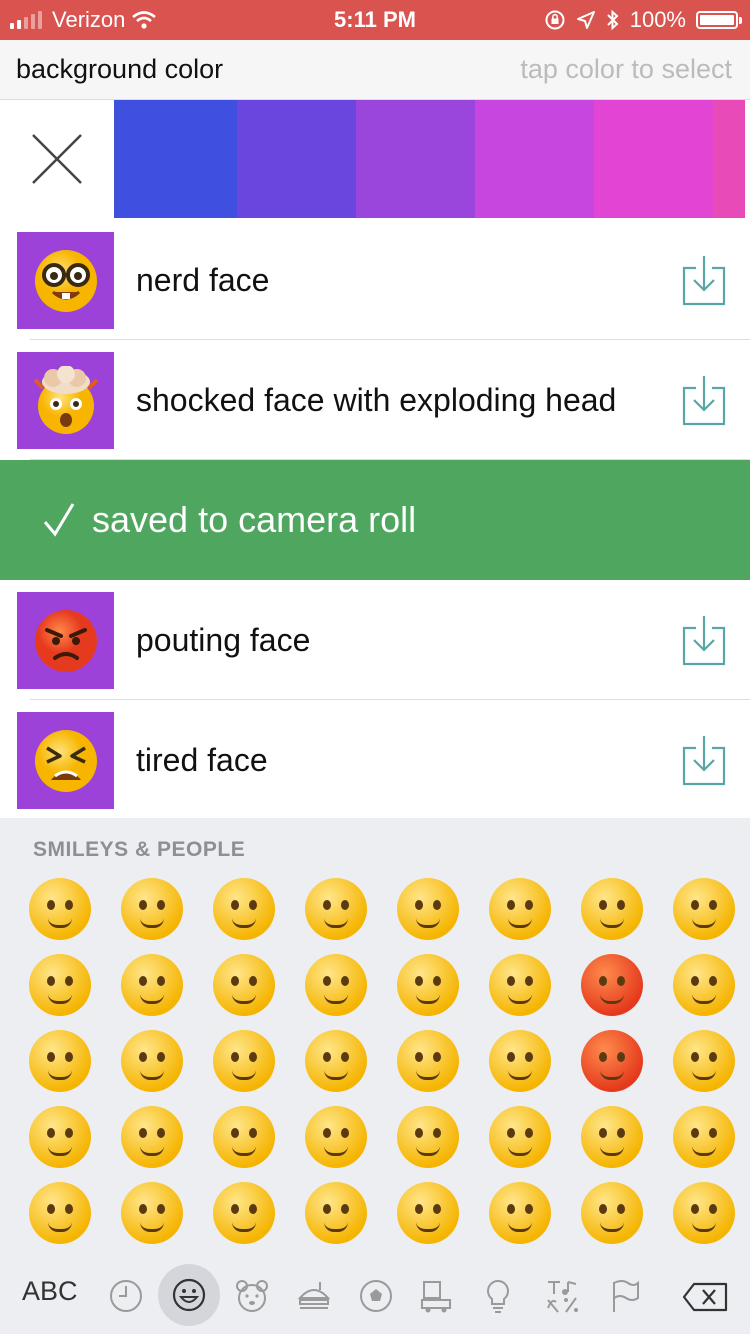 The height and width of the screenshot is (1334, 750). I want to click on status-right: 100%, so click(643, 20).